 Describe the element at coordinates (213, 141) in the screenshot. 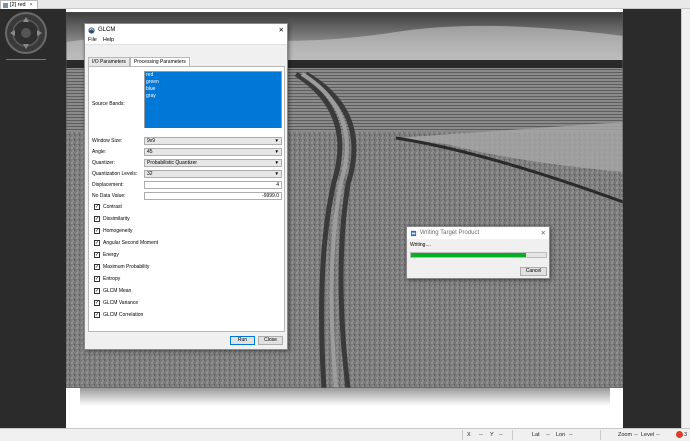

I see `window-size-select: 9x9 ▼` at that location.